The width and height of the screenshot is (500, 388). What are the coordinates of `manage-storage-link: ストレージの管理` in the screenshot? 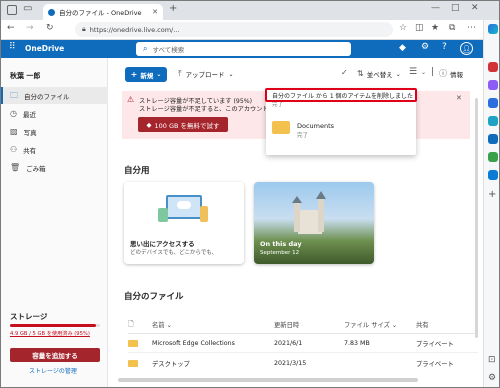 It's located at (53, 370).